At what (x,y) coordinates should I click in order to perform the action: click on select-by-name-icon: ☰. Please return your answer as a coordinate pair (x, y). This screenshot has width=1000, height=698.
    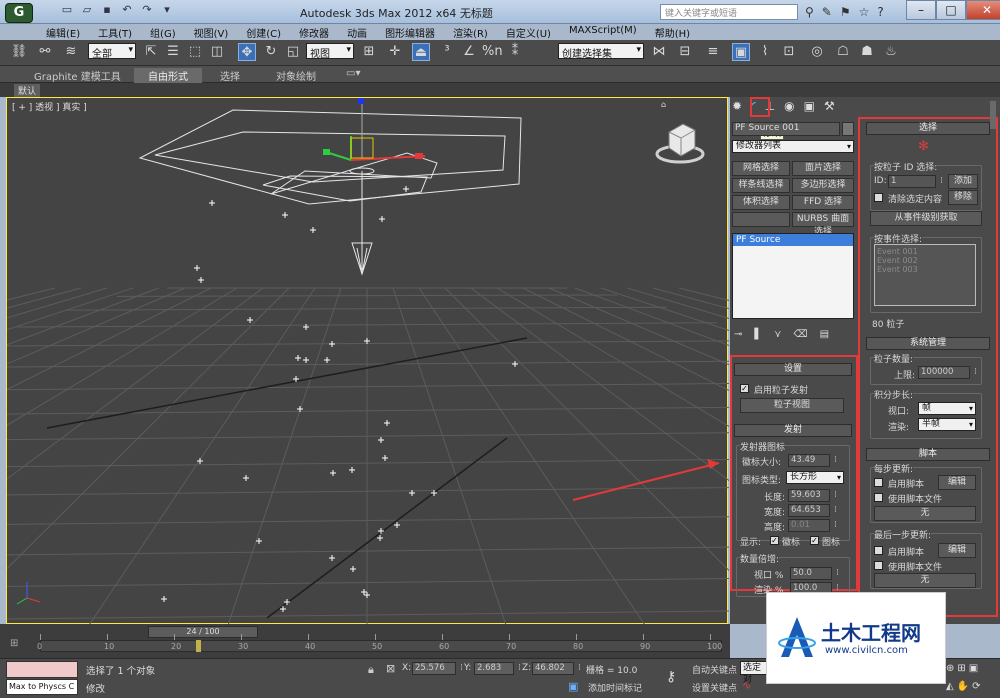
    Looking at the image, I should click on (173, 52).